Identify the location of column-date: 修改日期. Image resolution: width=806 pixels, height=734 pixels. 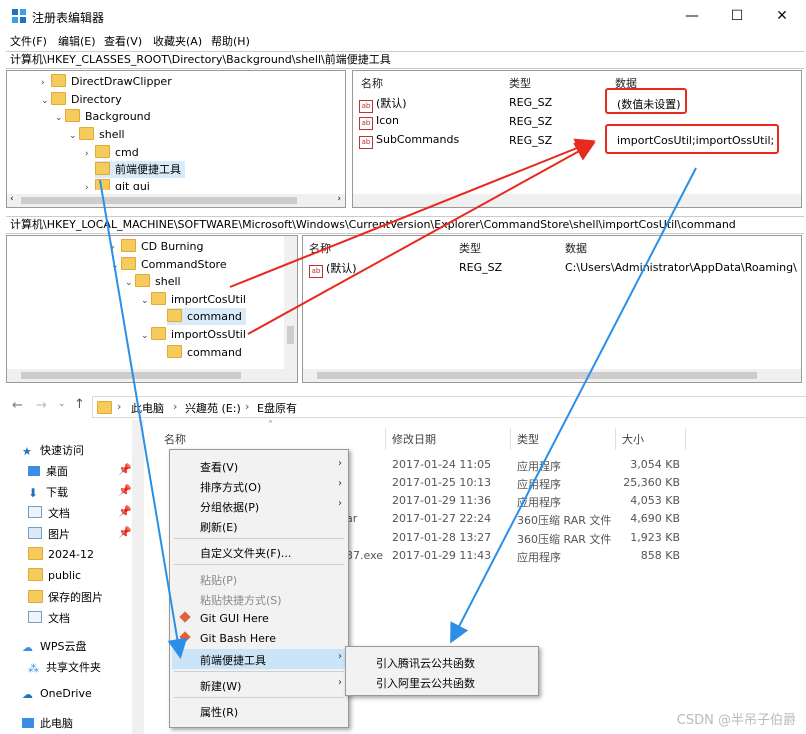
(414, 439).